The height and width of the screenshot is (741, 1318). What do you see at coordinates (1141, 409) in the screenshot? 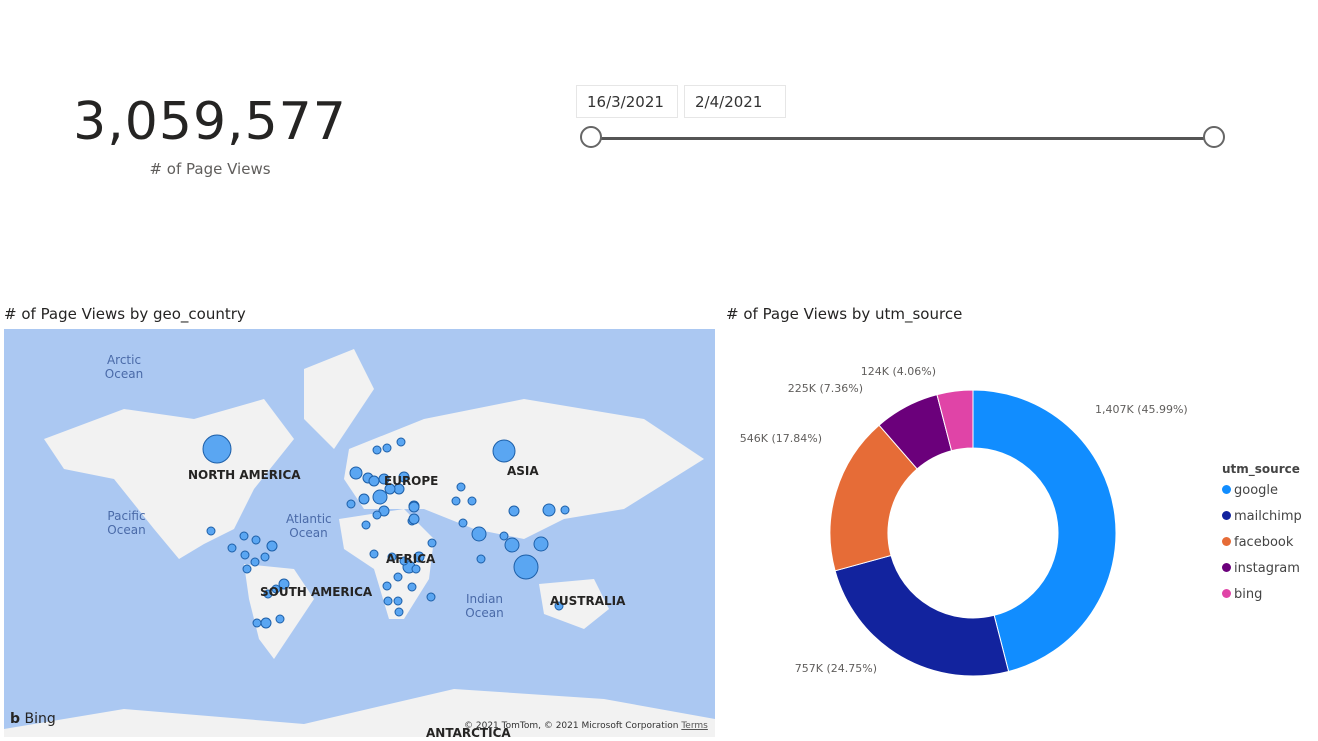
I see `data-label-google: 1,407K (45.99%)` at bounding box center [1141, 409].